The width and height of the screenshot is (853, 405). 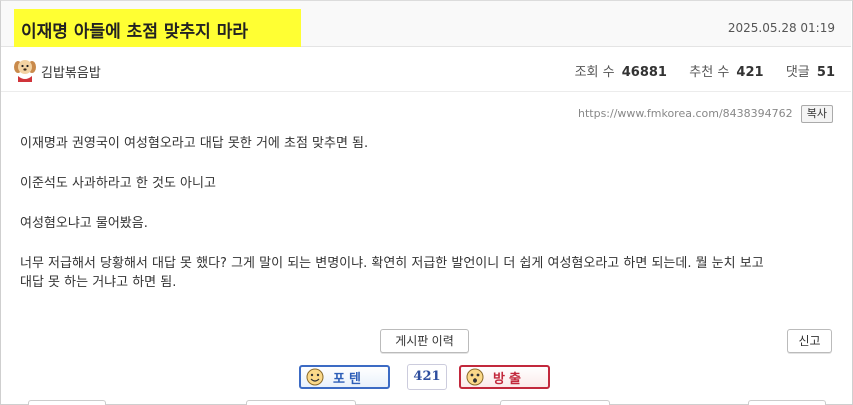 I want to click on copy-url-button: 복사, so click(x=816, y=113).